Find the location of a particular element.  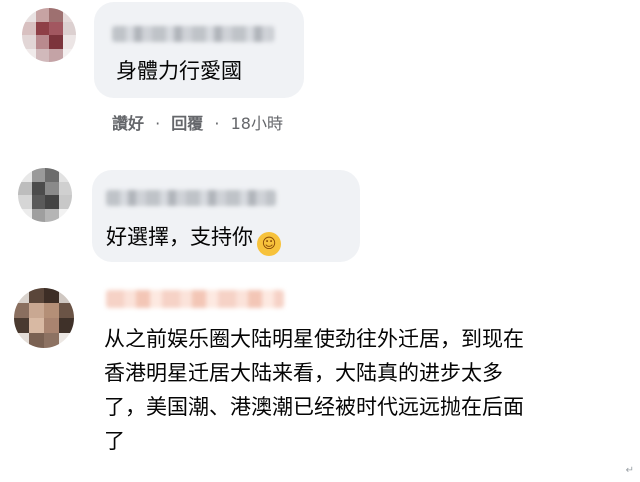

reply-link: 回覆 is located at coordinates (187, 122).